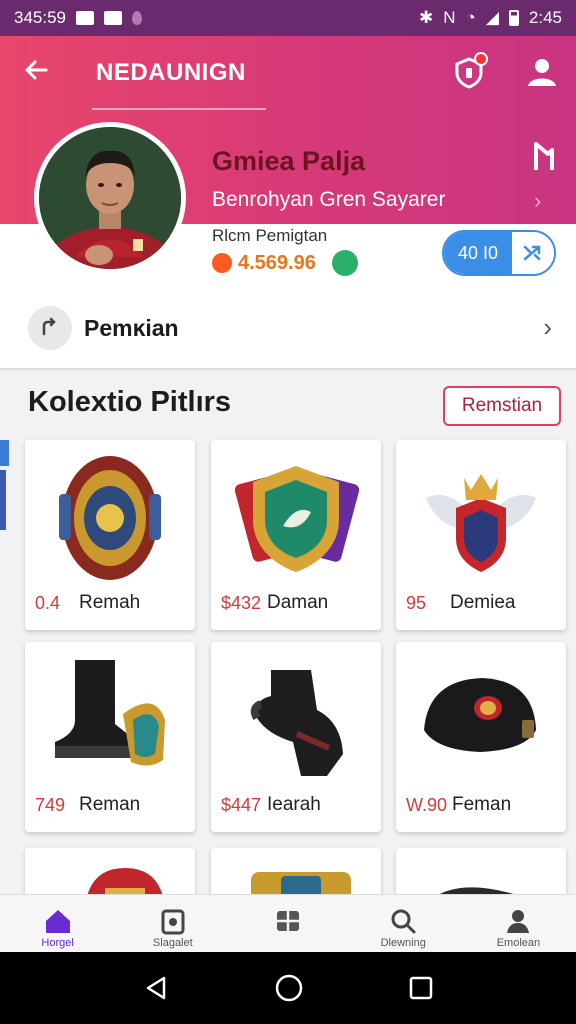  I want to click on card-pack-icon, so click(297, 519).